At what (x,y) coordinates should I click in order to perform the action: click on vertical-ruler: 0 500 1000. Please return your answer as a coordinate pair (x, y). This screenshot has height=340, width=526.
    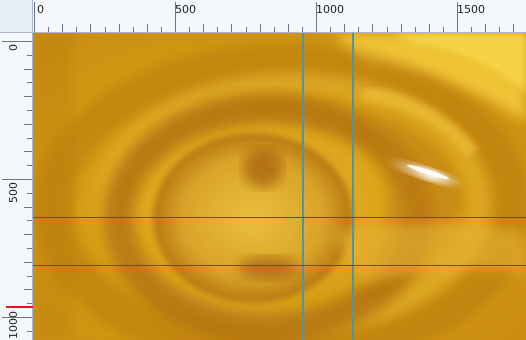
    Looking at the image, I should click on (16, 186).